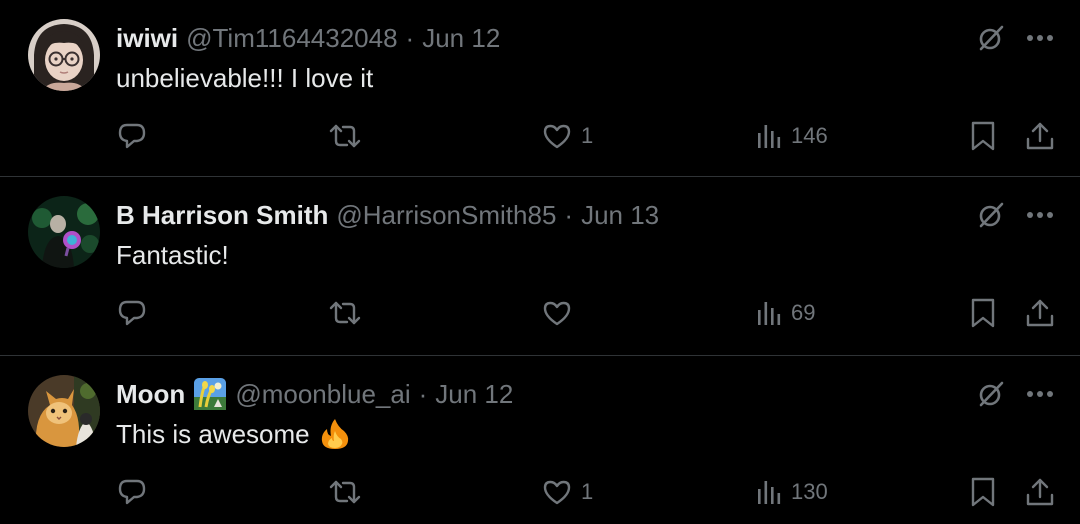 The width and height of the screenshot is (1080, 524). What do you see at coordinates (222, 215) in the screenshot?
I see `display-name: B Harrison Smith` at bounding box center [222, 215].